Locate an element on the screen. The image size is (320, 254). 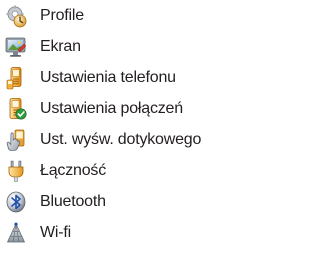
menu-item-label: Wi-fi is located at coordinates (55, 232).